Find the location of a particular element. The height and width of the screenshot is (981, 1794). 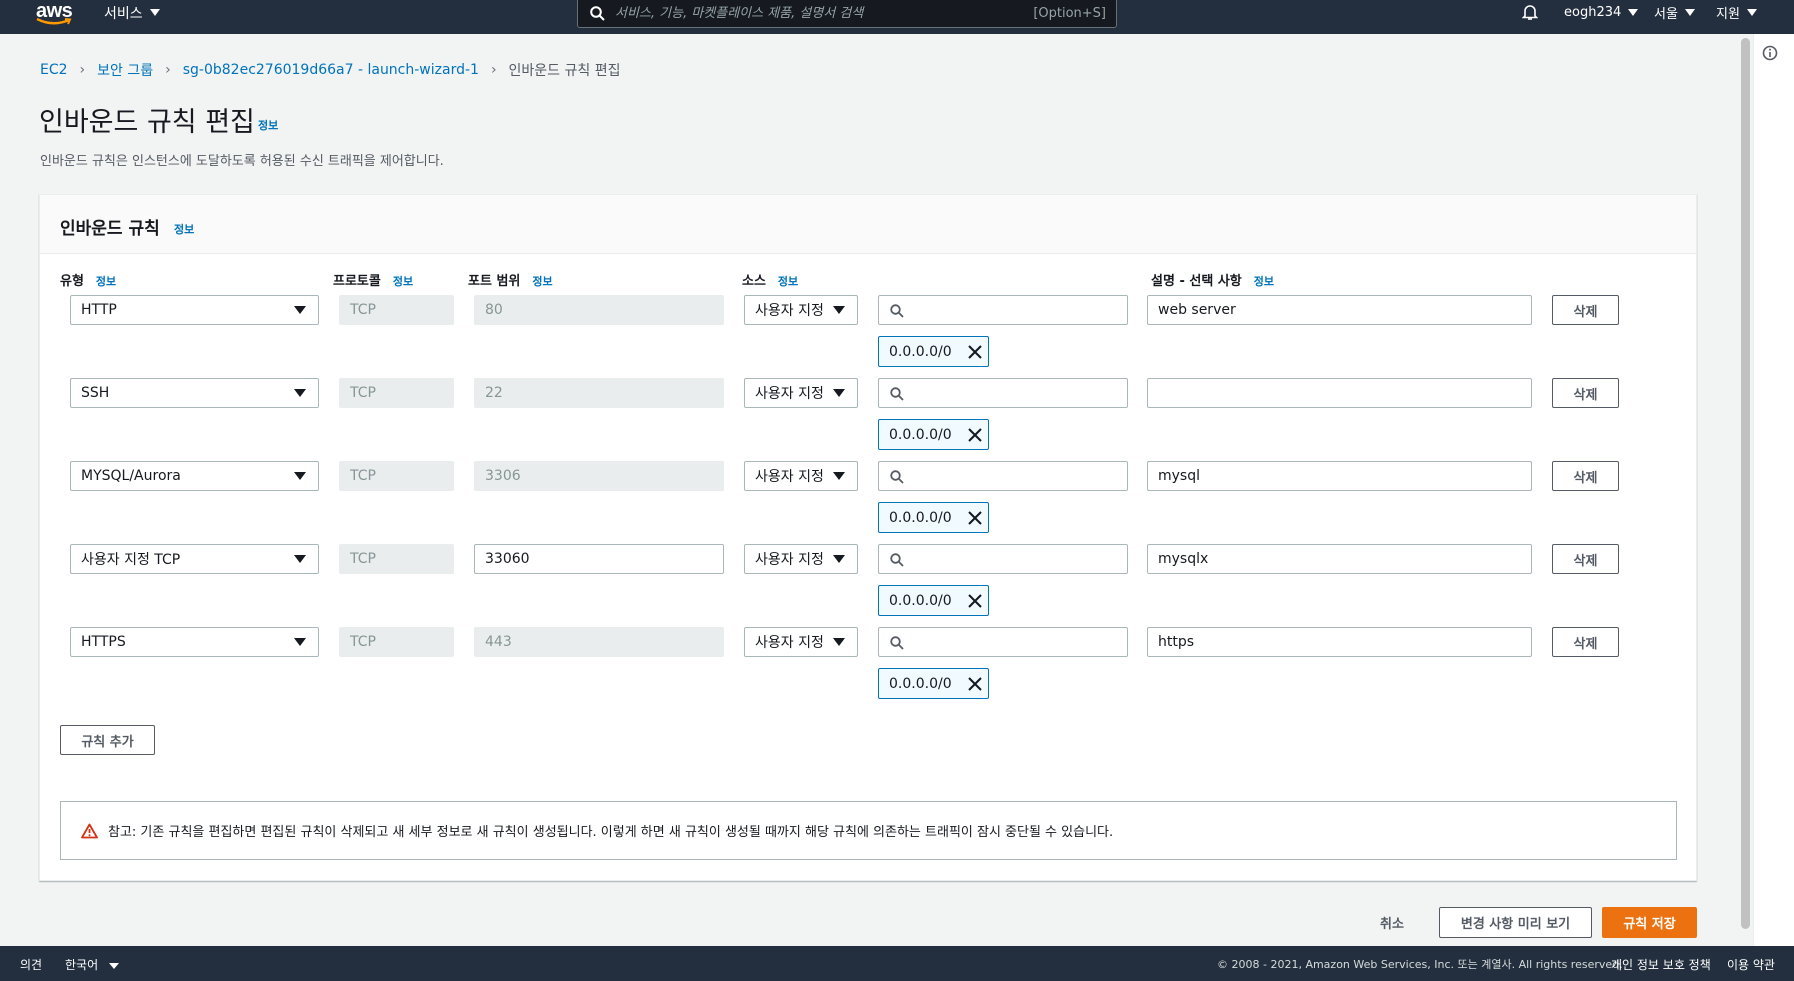

type-info-link: 정보 is located at coordinates (106, 281).